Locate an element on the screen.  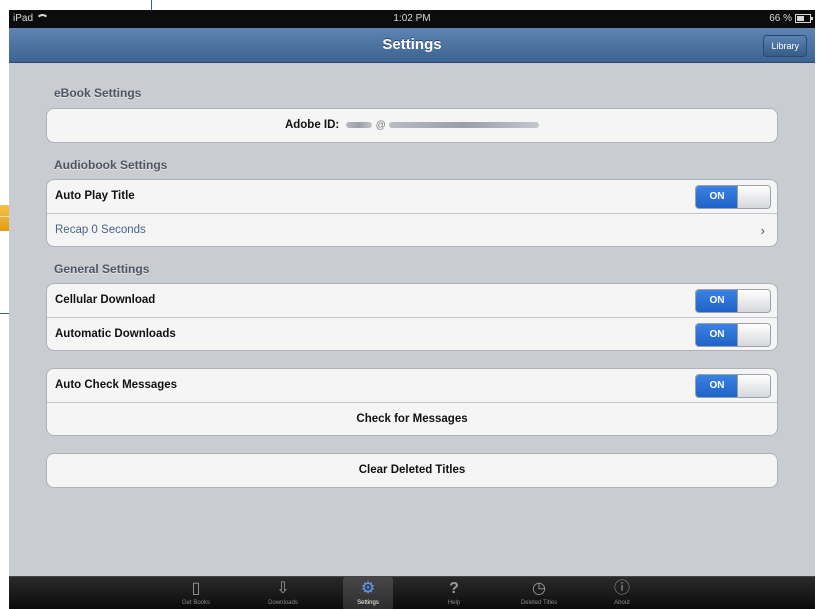
ebook-group: Adobe ID: @ is located at coordinates (412, 125).